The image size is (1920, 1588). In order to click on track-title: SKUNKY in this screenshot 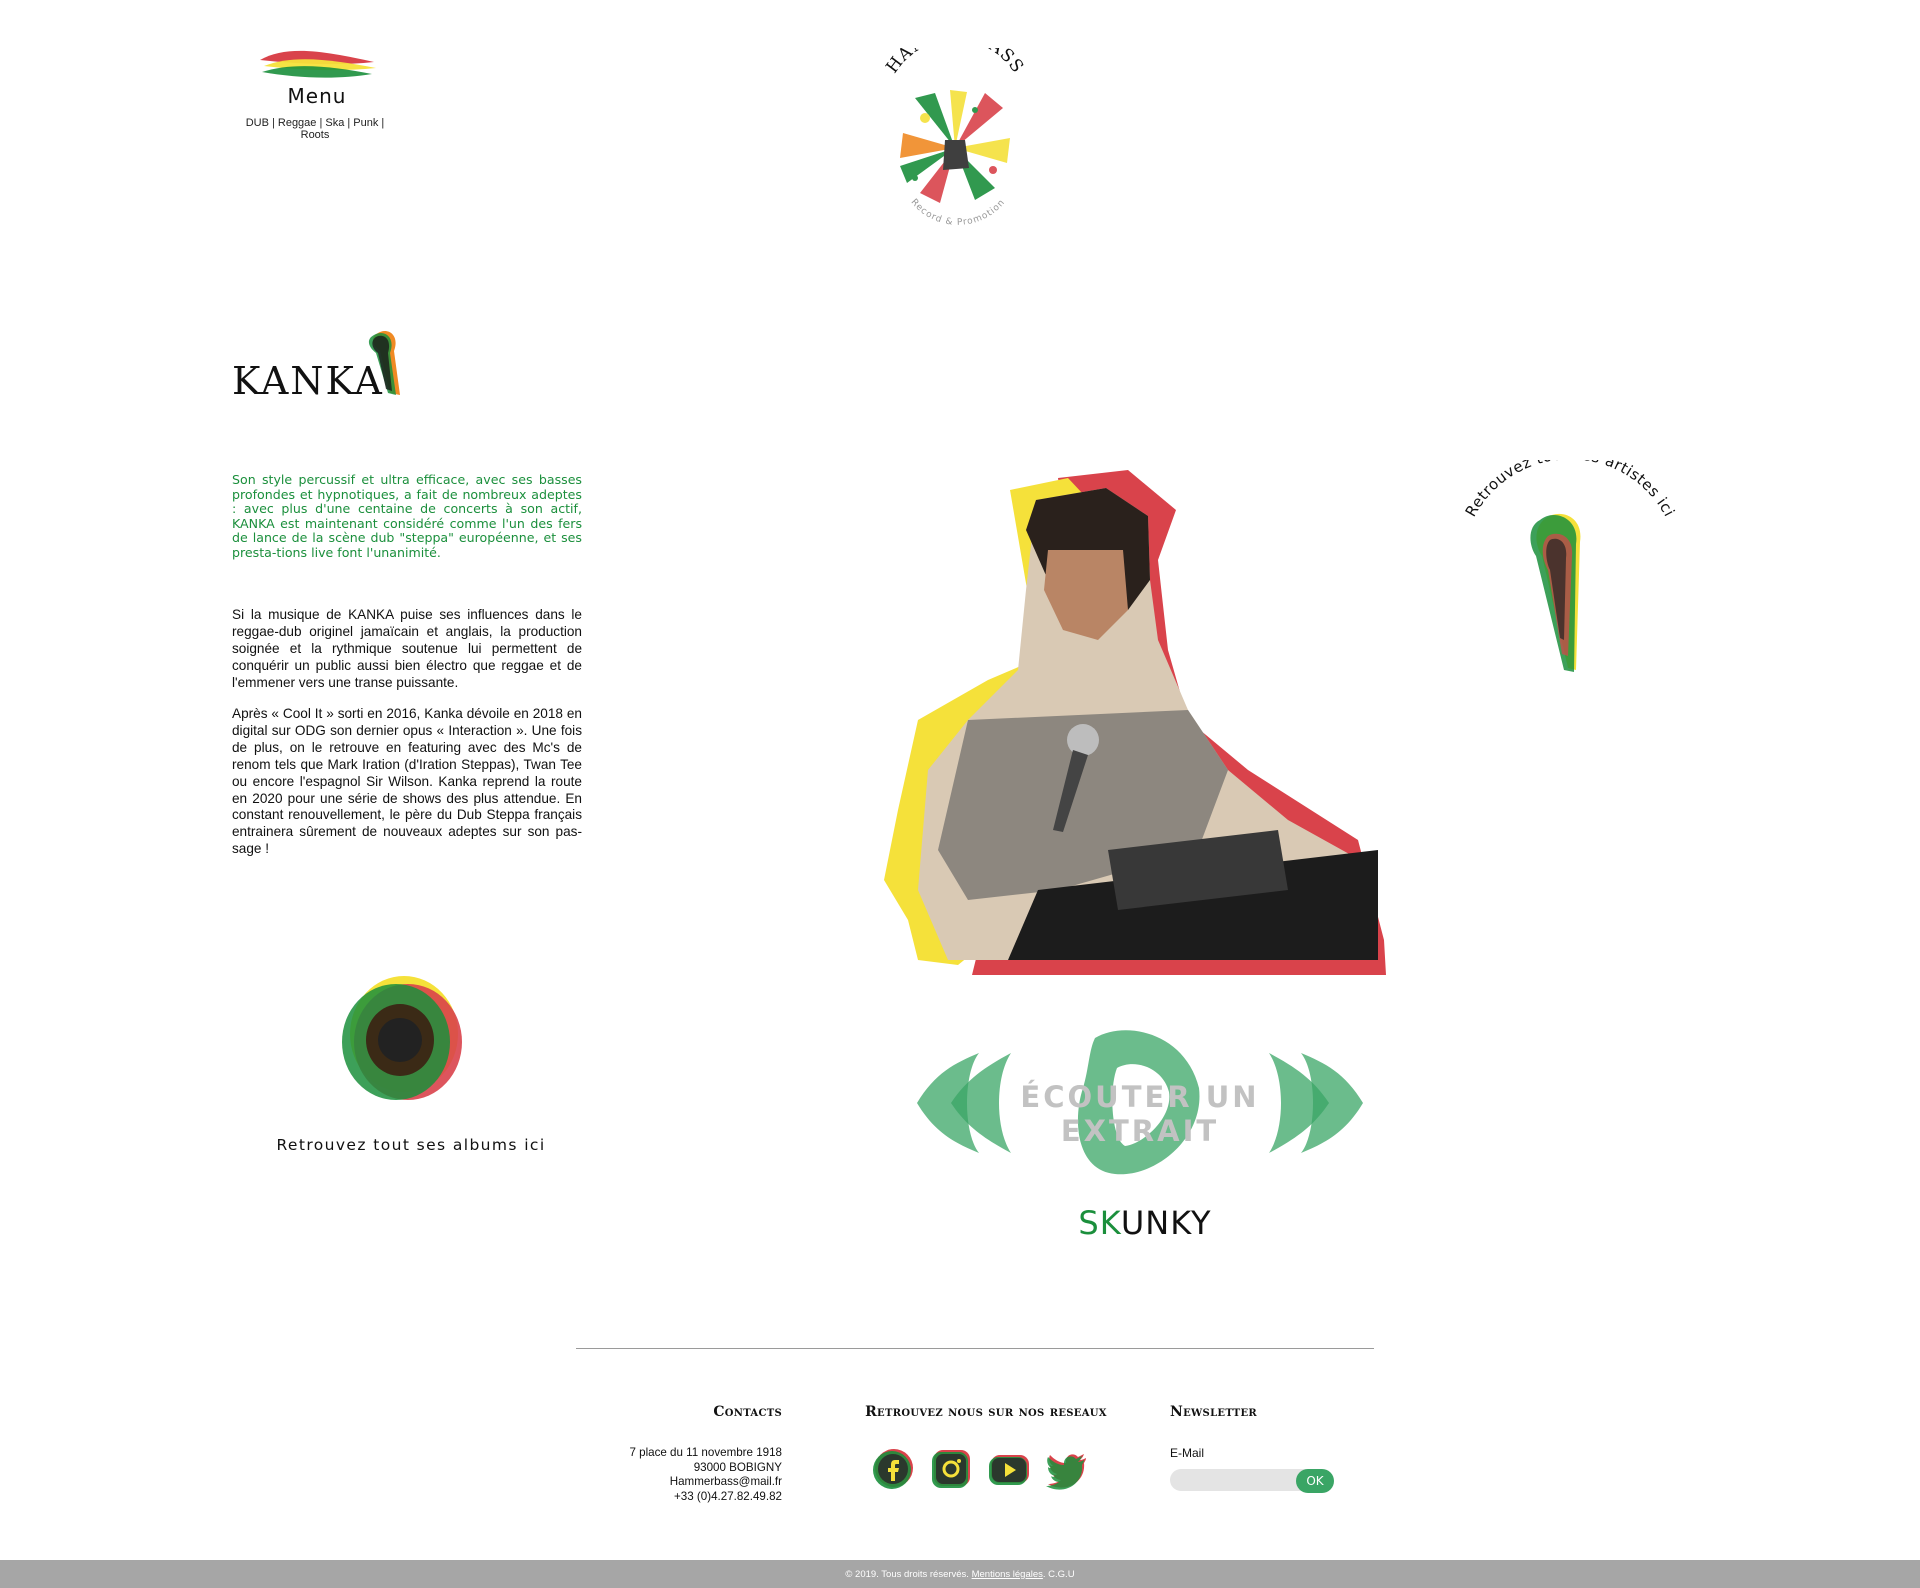, I will do `click(1145, 1223)`.